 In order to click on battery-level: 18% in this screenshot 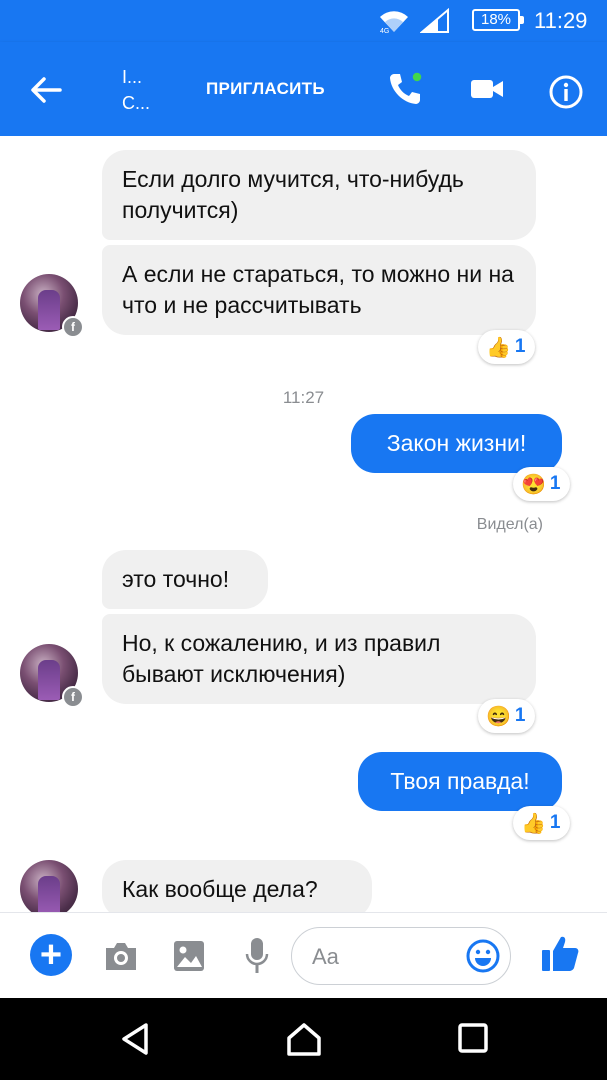, I will do `click(496, 19)`.